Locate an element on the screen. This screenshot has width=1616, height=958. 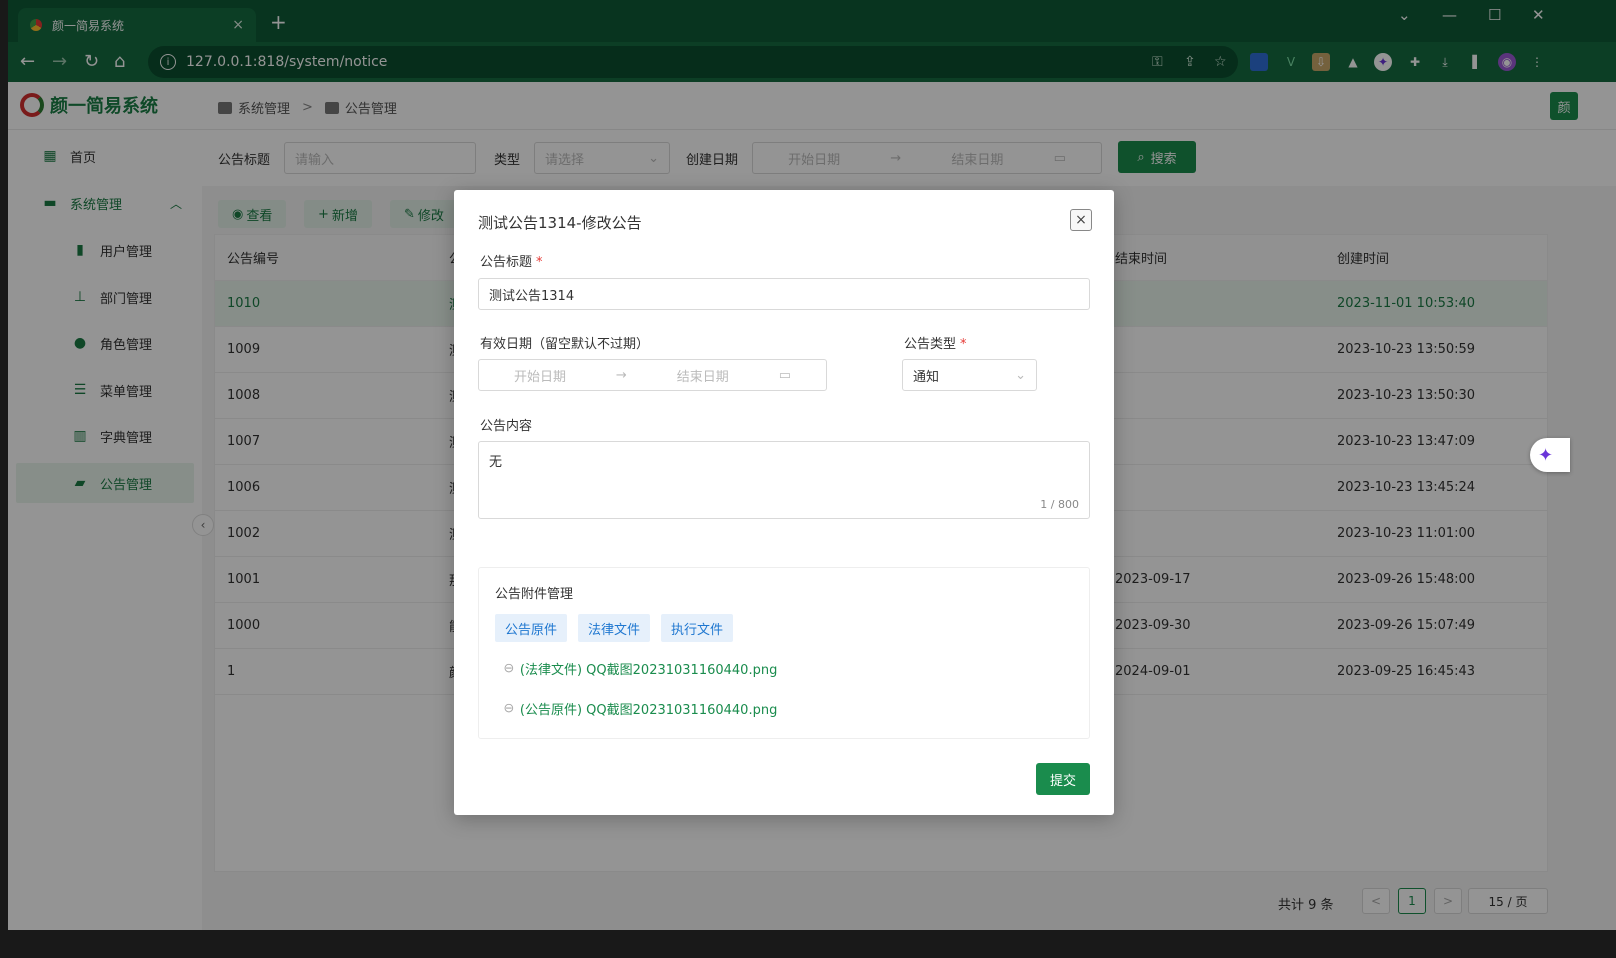
tag-original-notice: 公告原件 is located at coordinates (531, 628).